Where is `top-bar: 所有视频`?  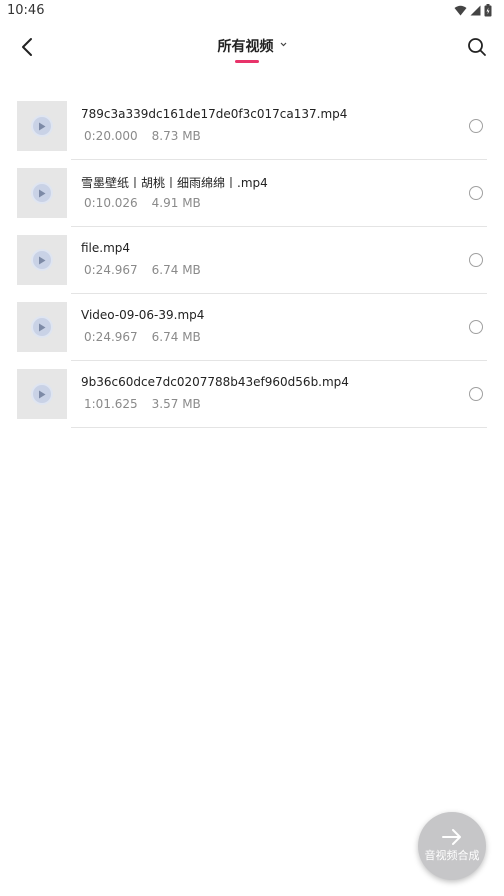
top-bar: 所有视频 is located at coordinates (252, 48).